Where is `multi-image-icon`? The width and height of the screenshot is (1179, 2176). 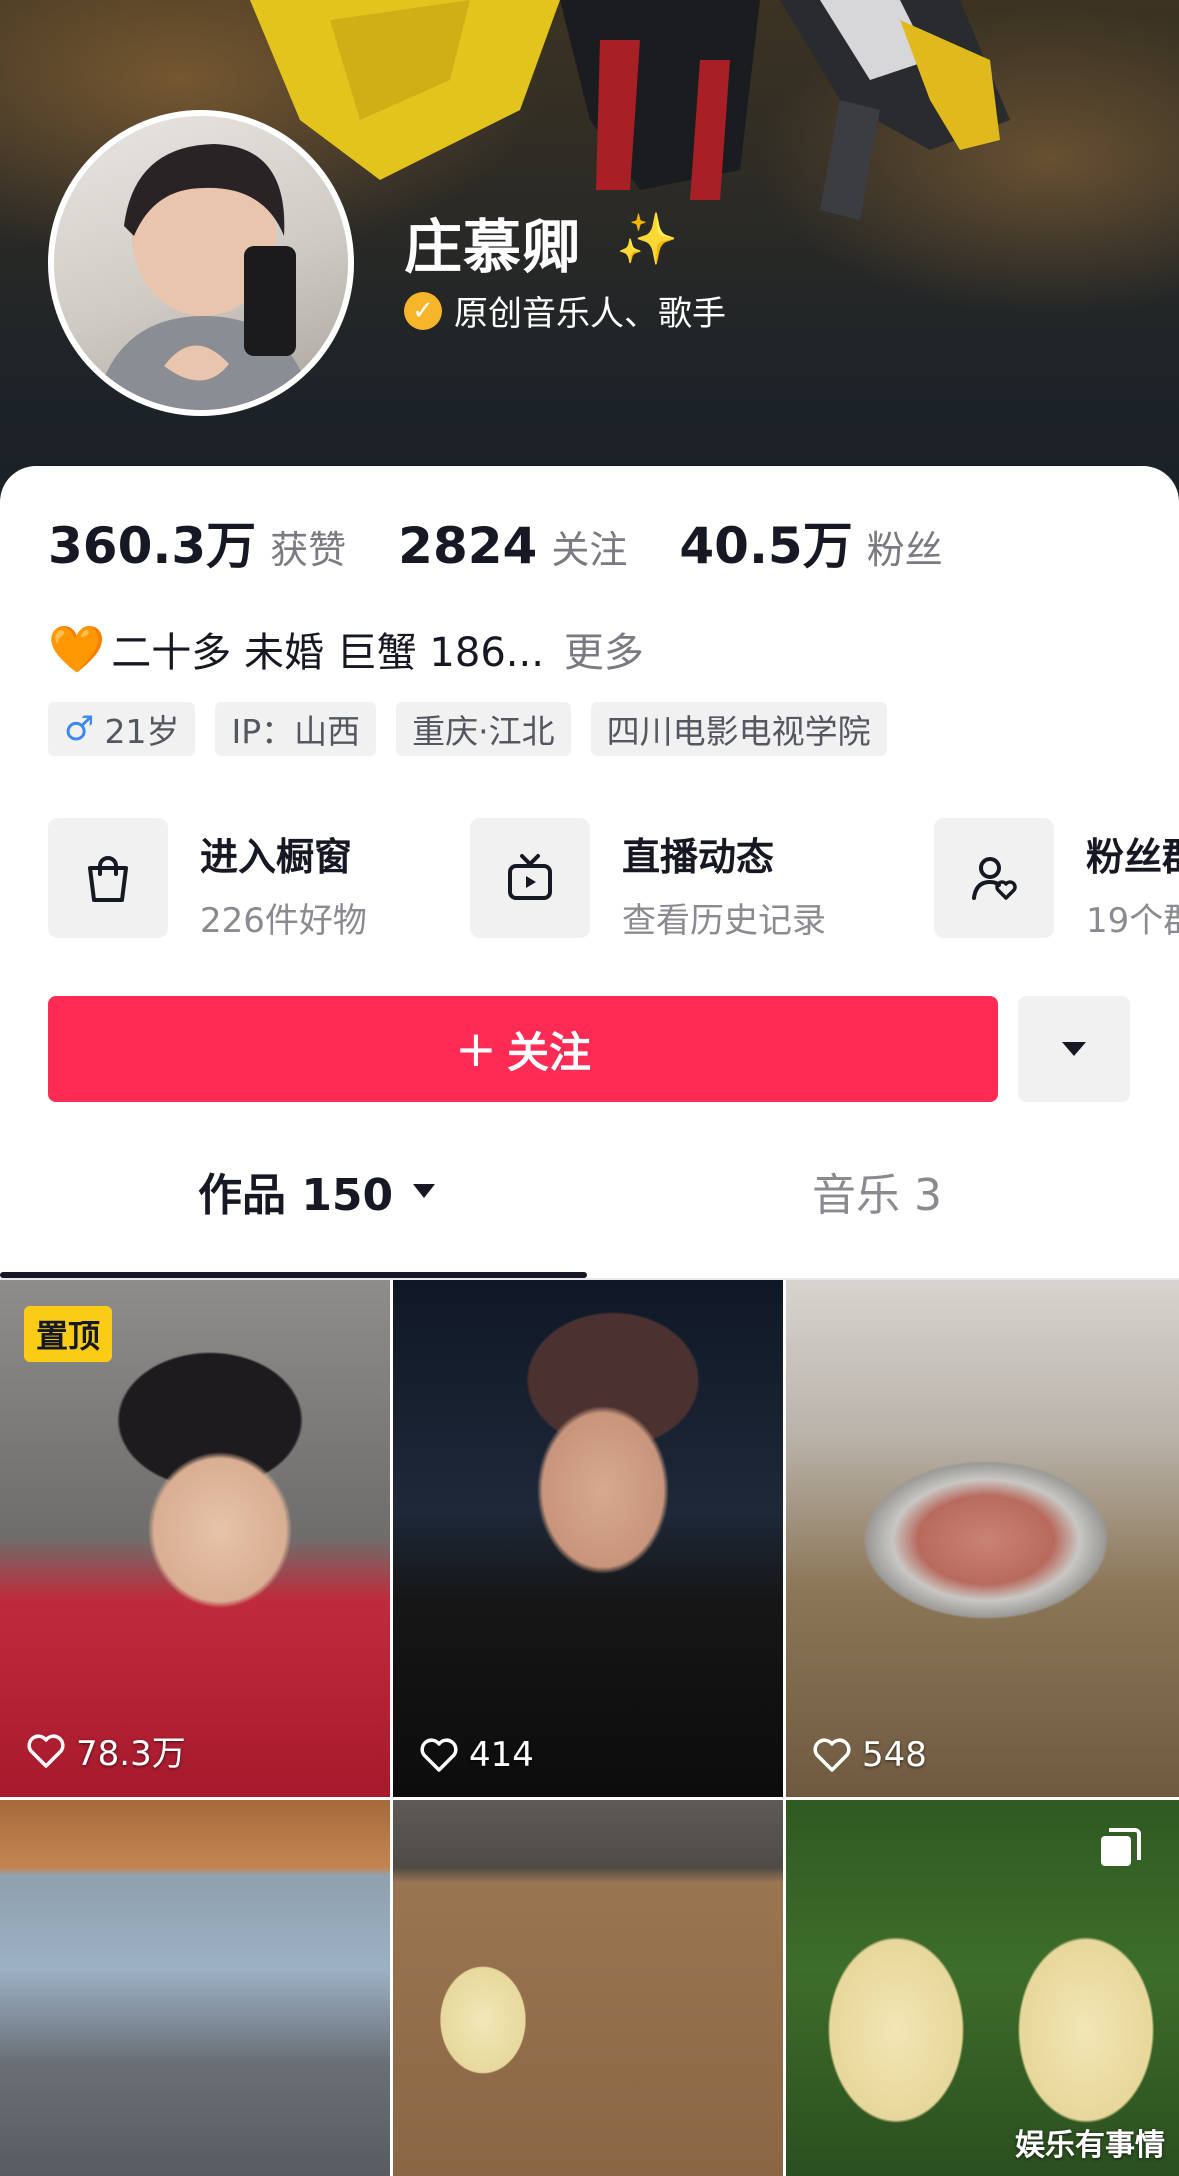 multi-image-icon is located at coordinates (1121, 1847).